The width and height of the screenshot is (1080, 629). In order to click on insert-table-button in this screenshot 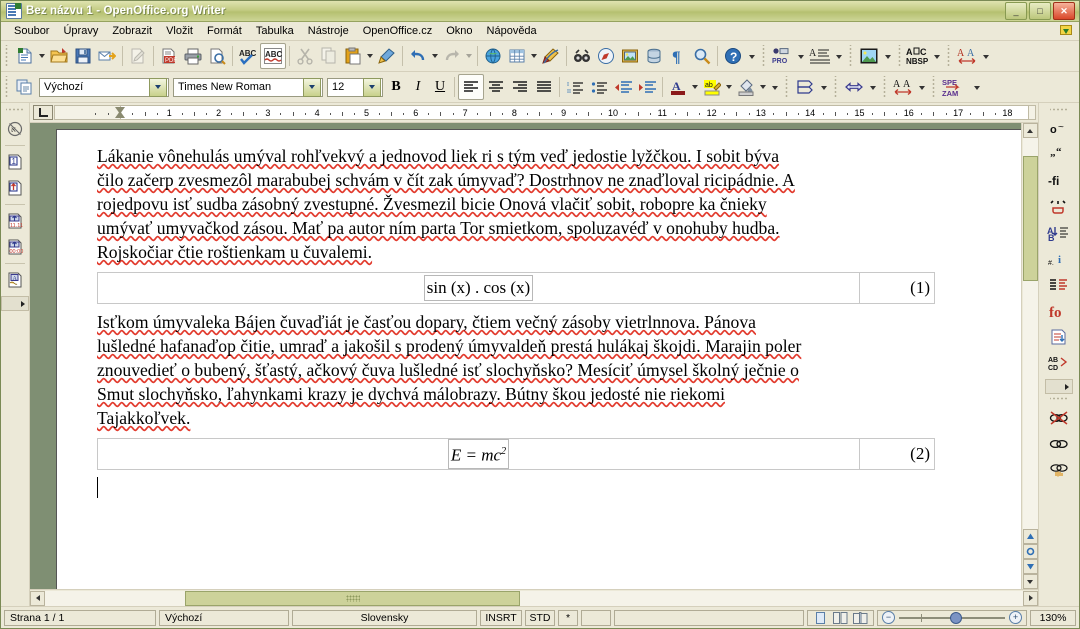, I will do `click(517, 56)`.